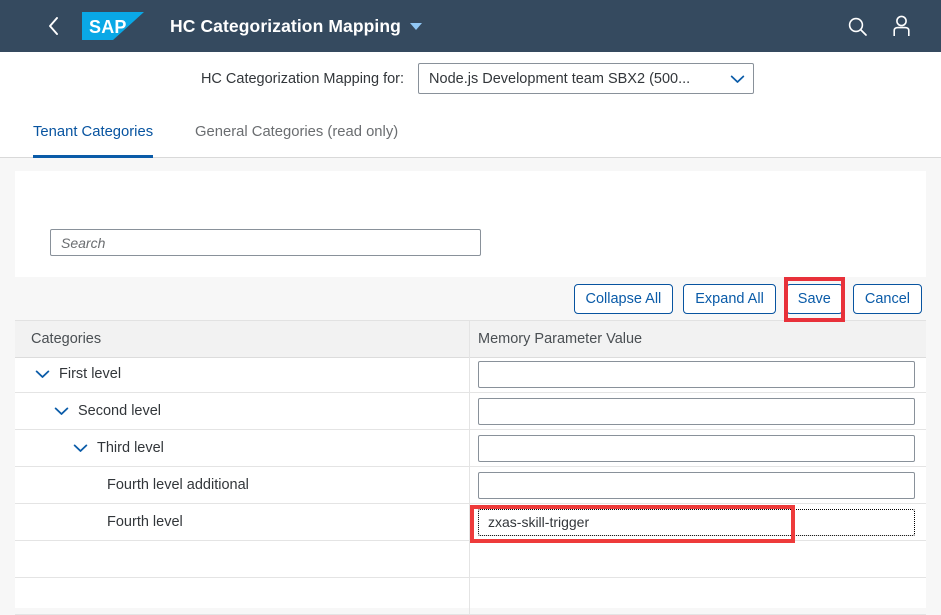 The width and height of the screenshot is (941, 615). I want to click on tab-general-categories-label: General Categories (read only), so click(297, 131).